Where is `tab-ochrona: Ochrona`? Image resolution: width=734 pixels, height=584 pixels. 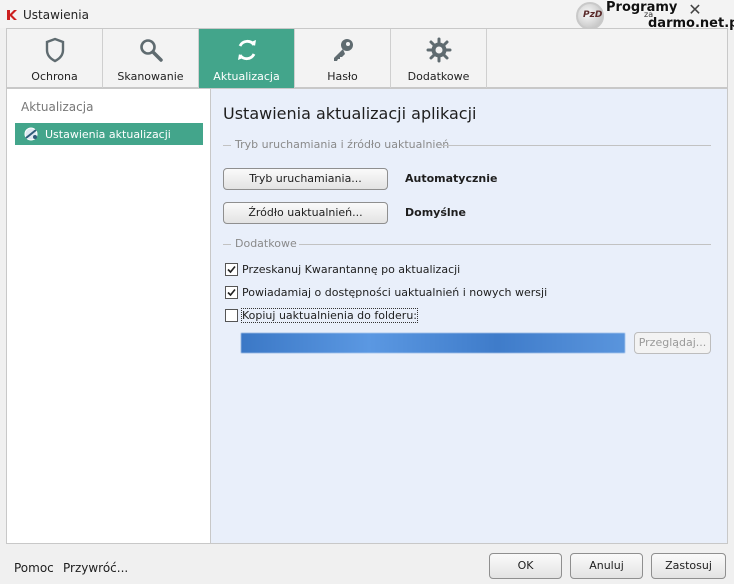 tab-ochrona: Ochrona is located at coordinates (55, 58).